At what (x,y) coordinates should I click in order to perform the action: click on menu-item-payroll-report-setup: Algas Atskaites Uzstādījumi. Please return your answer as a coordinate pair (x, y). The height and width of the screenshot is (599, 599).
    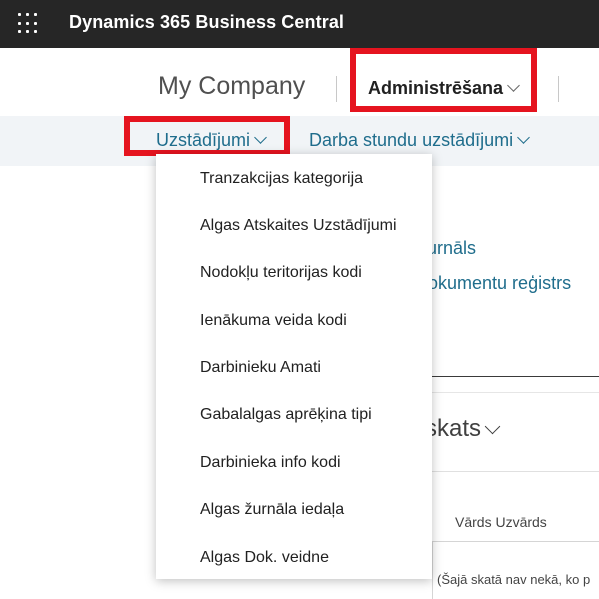
    Looking at the image, I should click on (298, 226).